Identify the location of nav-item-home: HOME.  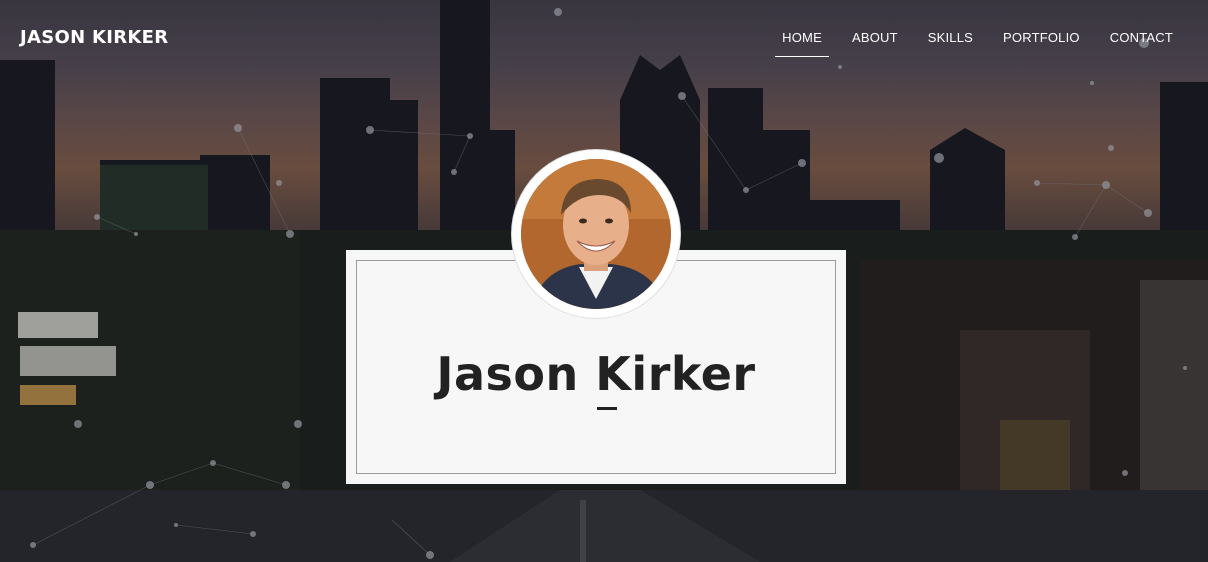
(802, 43).